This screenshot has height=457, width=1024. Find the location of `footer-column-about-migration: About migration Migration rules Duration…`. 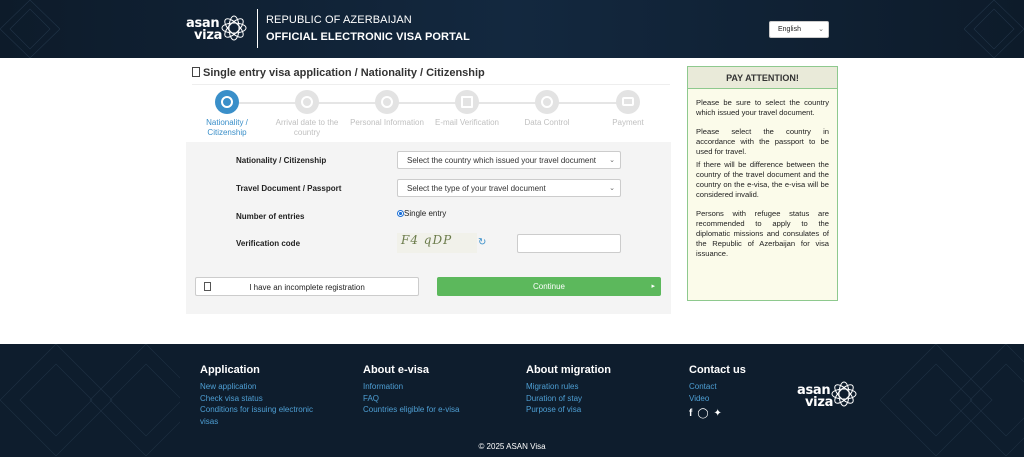

footer-column-about-migration: About migration Migration rules Duration… is located at coordinates (591, 390).